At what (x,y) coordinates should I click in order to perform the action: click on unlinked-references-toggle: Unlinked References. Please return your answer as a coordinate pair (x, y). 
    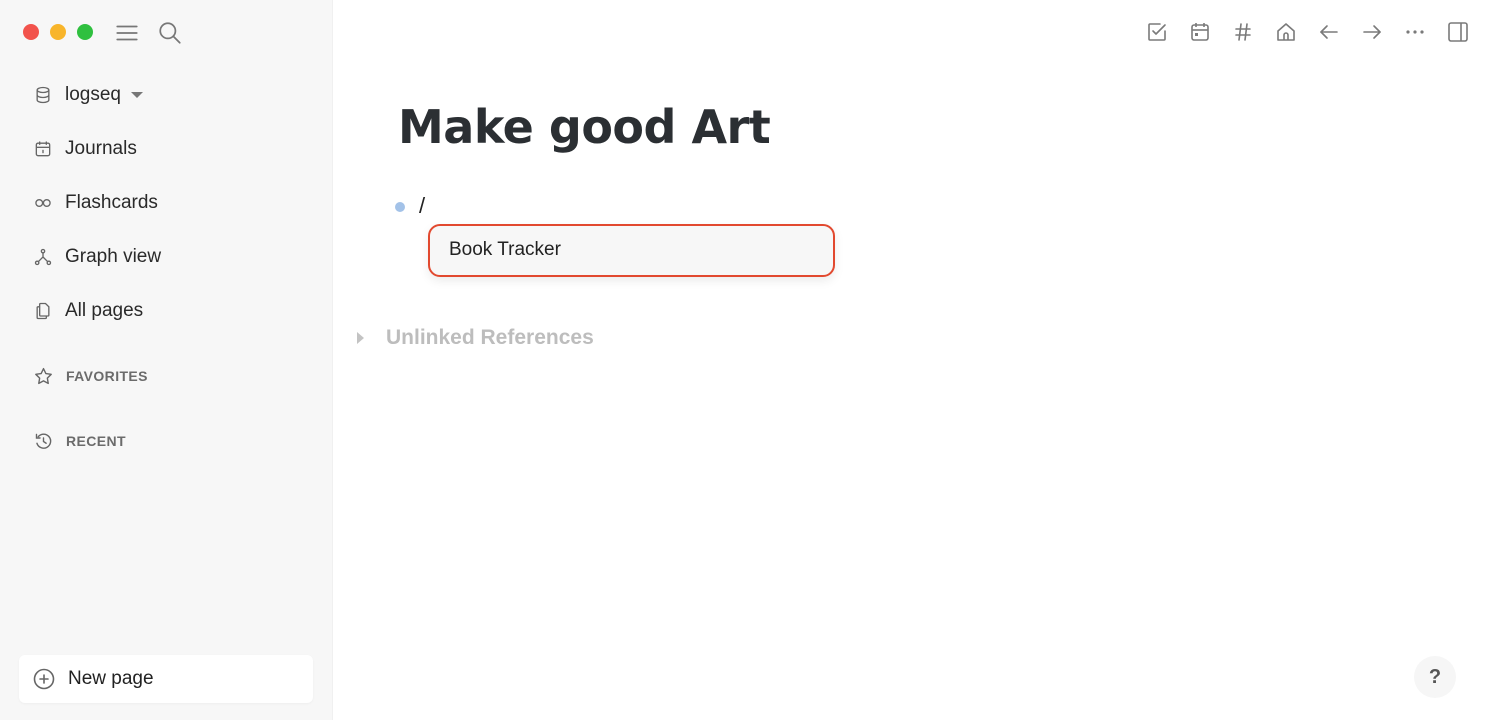
    Looking at the image, I should click on (475, 338).